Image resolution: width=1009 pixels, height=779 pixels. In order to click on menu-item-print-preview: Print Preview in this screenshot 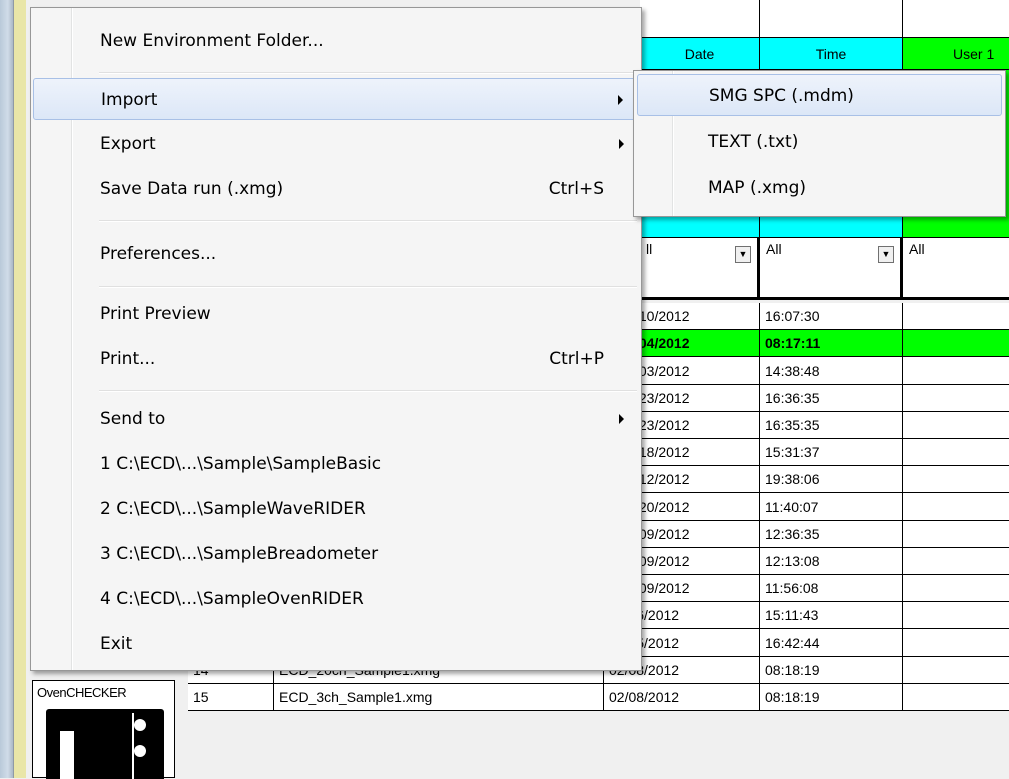, I will do `click(336, 314)`.